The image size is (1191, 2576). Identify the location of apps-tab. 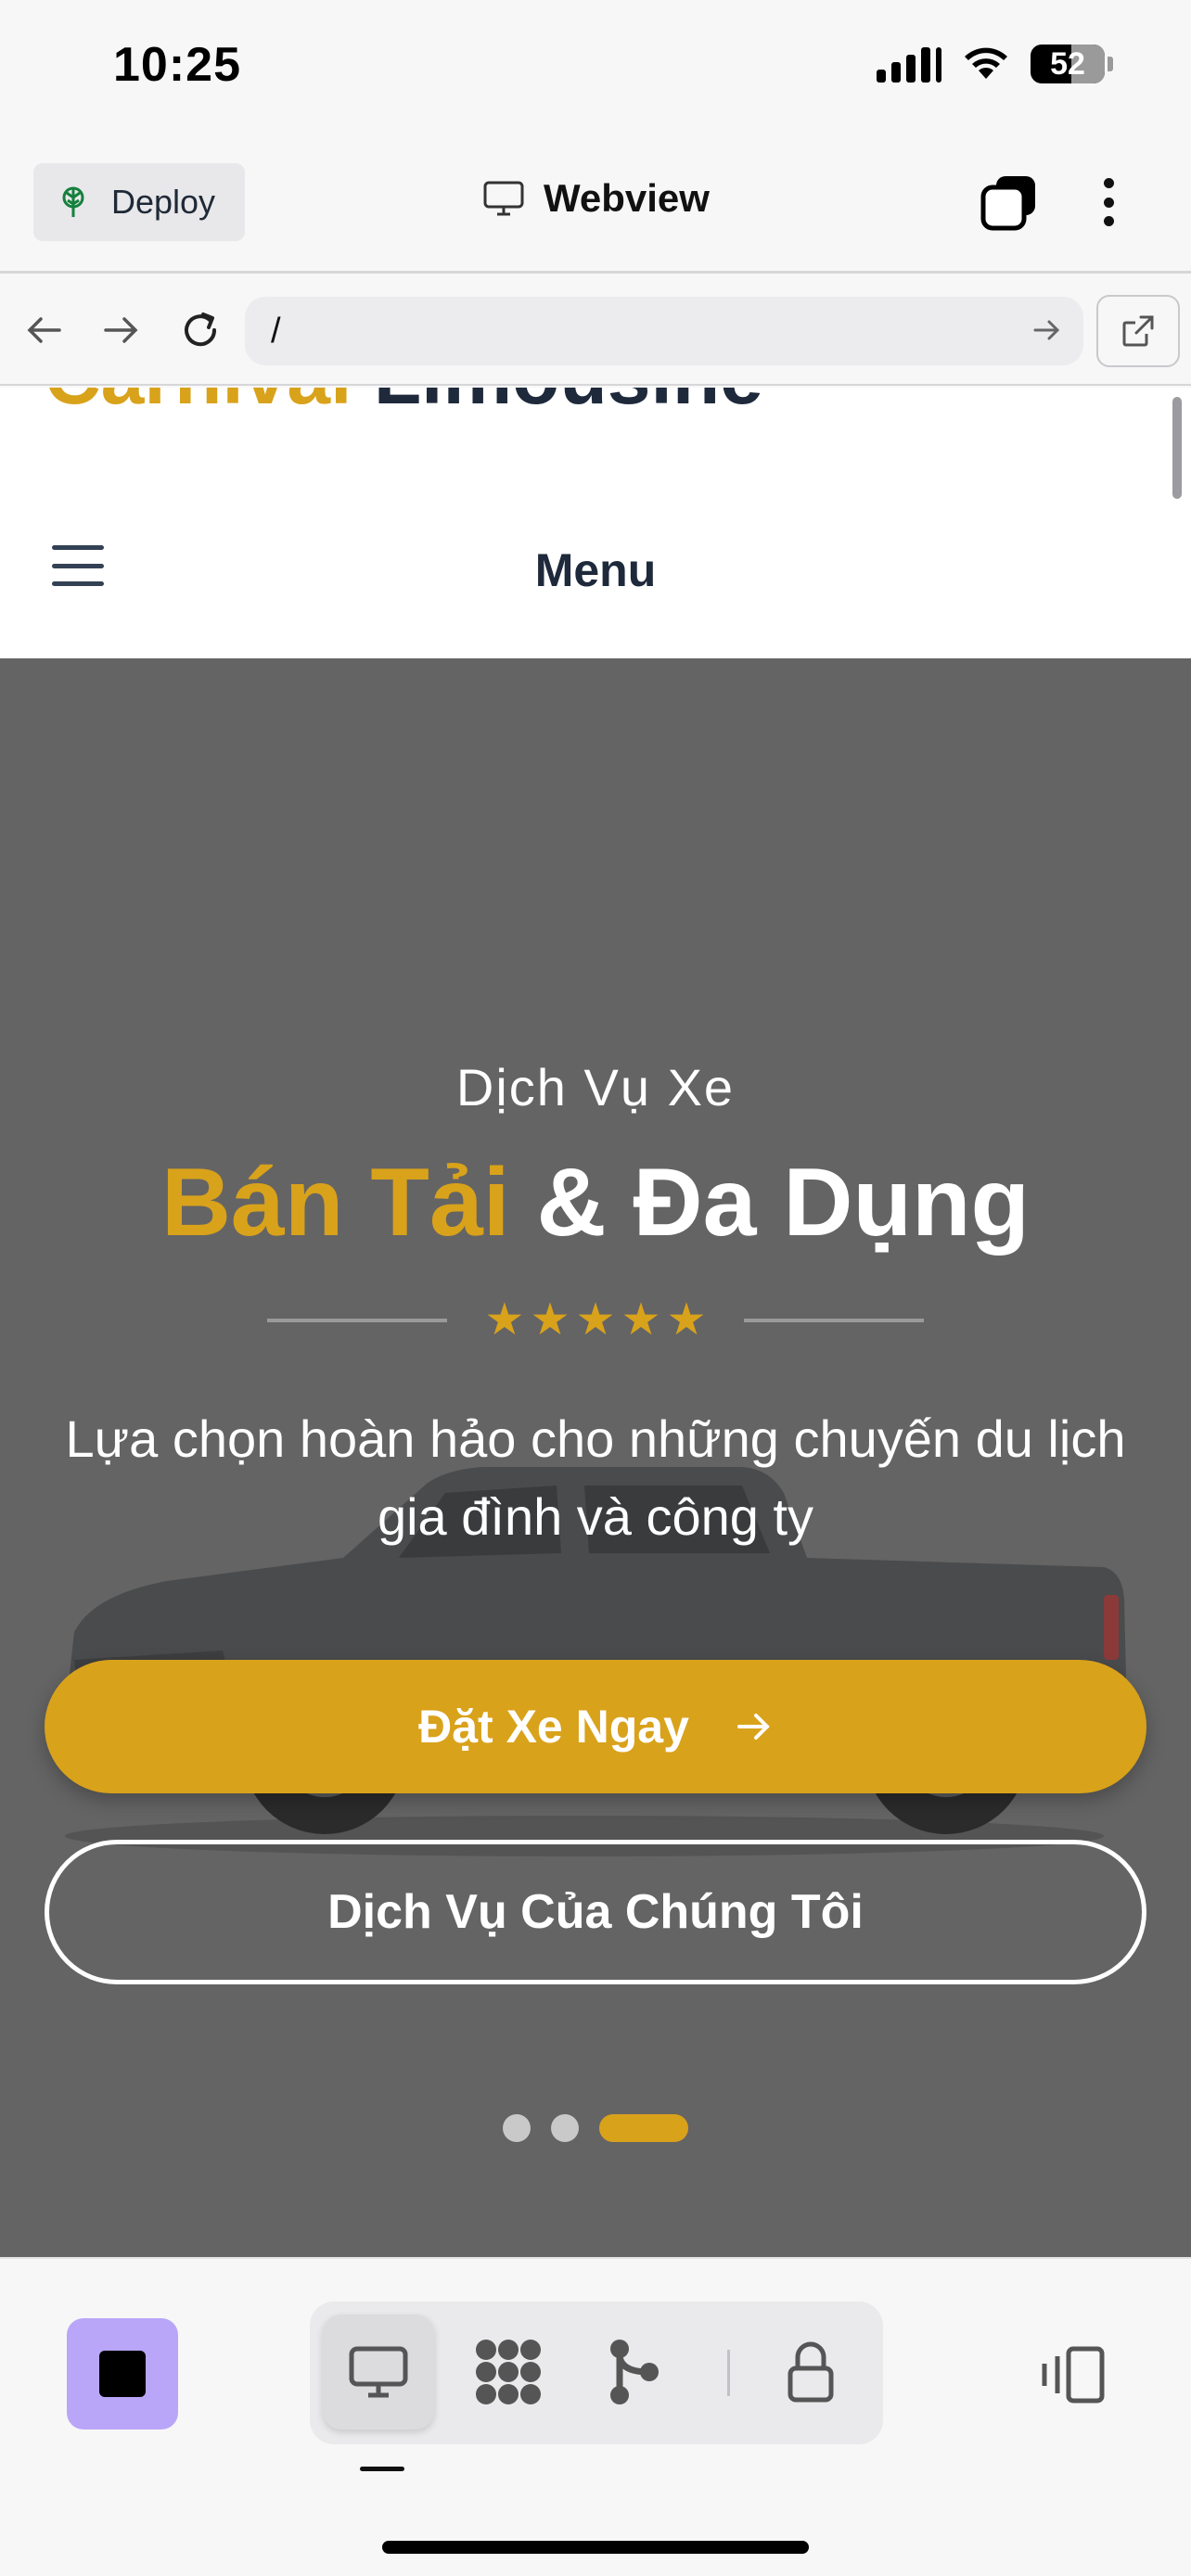
(508, 2372).